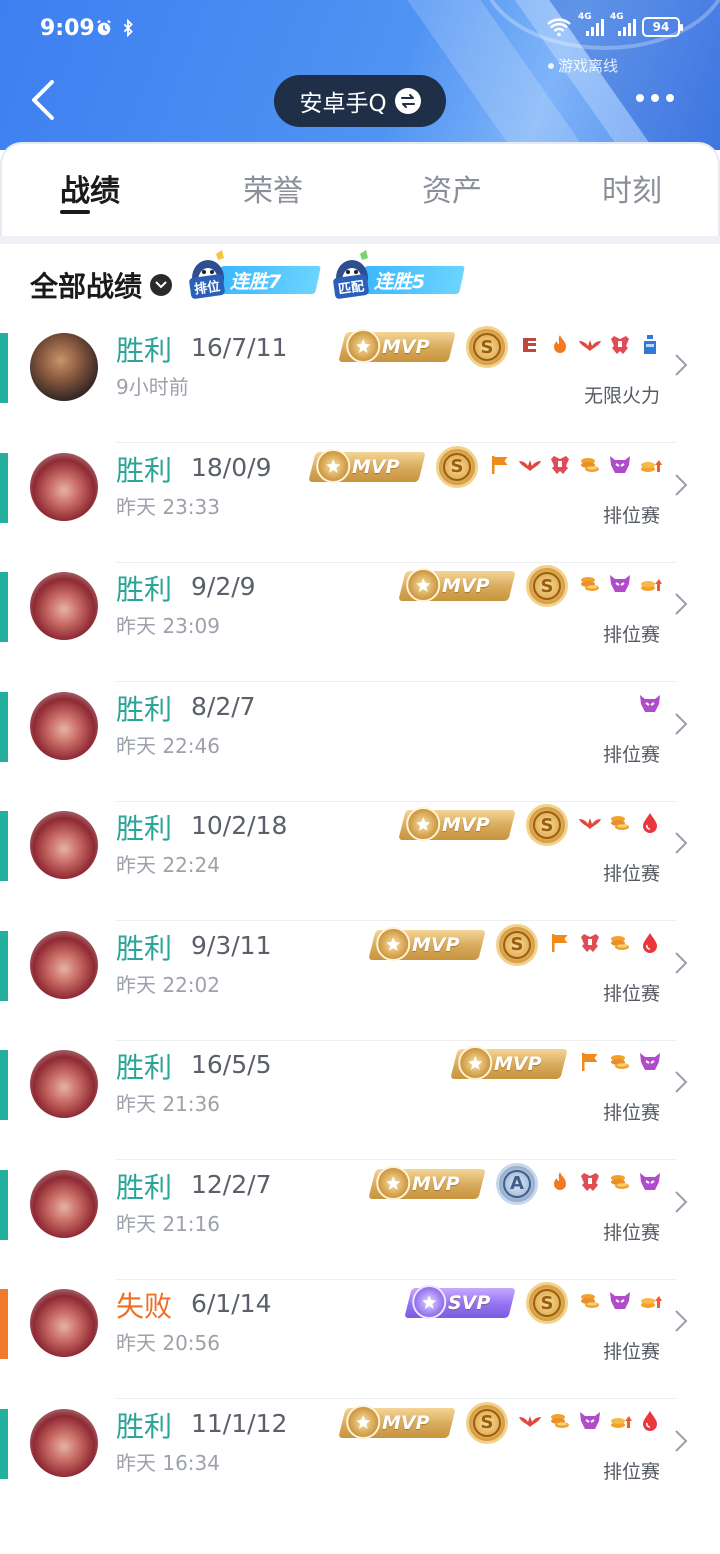  Describe the element at coordinates (530, 347) in the screenshot. I see `triple-kill-icon` at that location.